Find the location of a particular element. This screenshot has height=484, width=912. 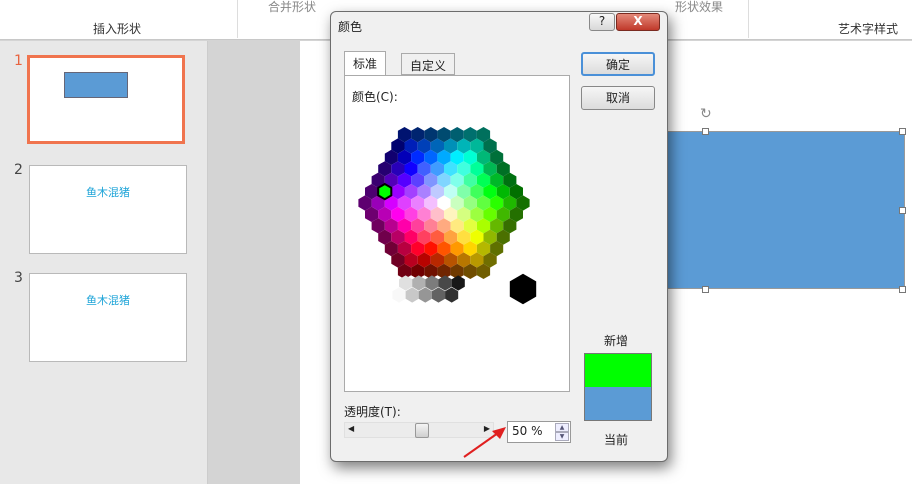

transparency-label: 透明度(T): is located at coordinates (372, 412).